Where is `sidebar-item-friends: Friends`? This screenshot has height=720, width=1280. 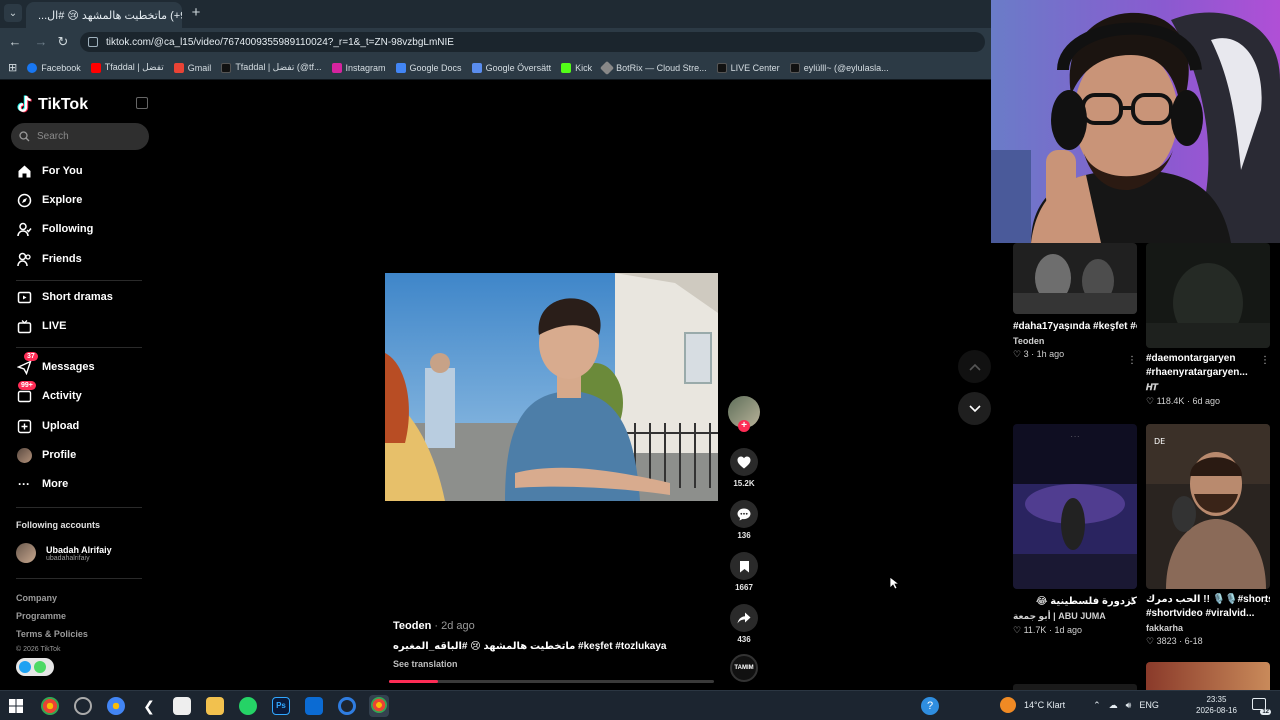
sidebar-item-friends: Friends is located at coordinates (49, 259).